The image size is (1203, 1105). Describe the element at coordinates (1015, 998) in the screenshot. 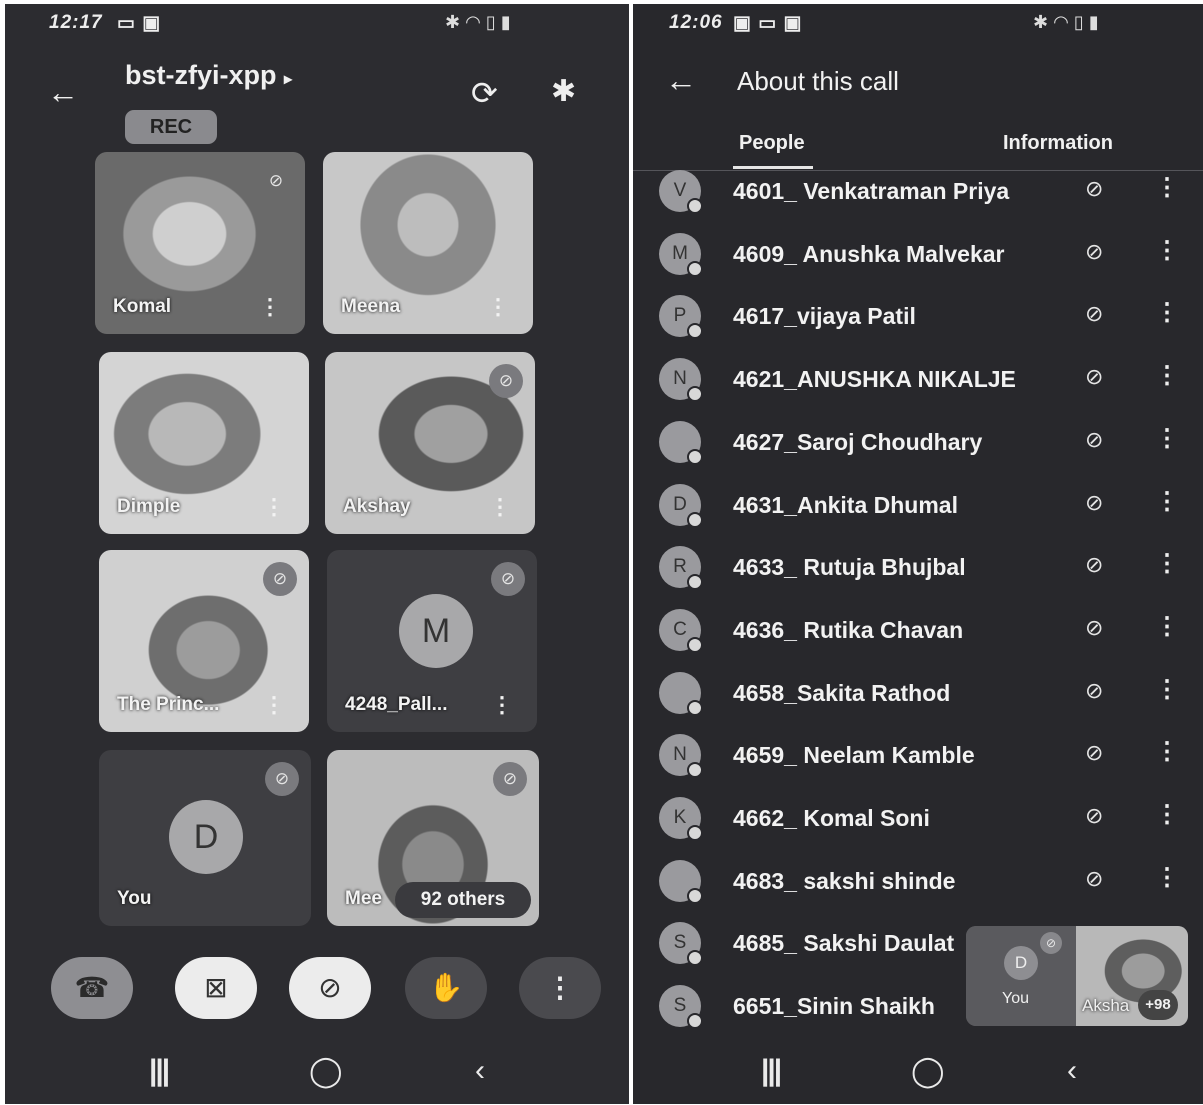

I see `self-label: You` at that location.